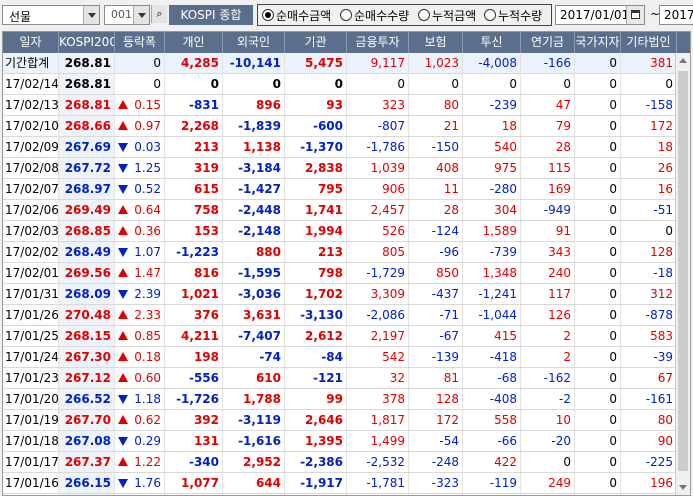  What do you see at coordinates (31, 42) in the screenshot?
I see `column-header: 일자` at bounding box center [31, 42].